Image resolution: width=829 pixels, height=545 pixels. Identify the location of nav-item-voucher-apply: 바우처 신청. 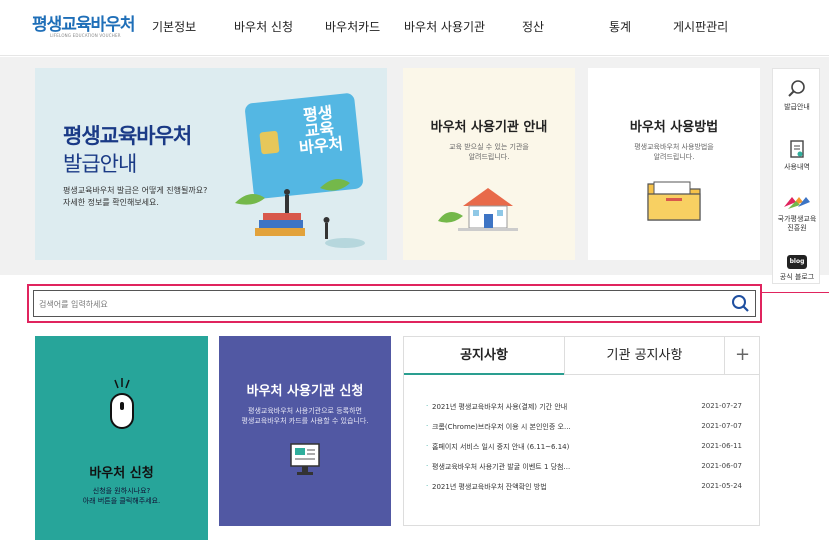
(263, 26).